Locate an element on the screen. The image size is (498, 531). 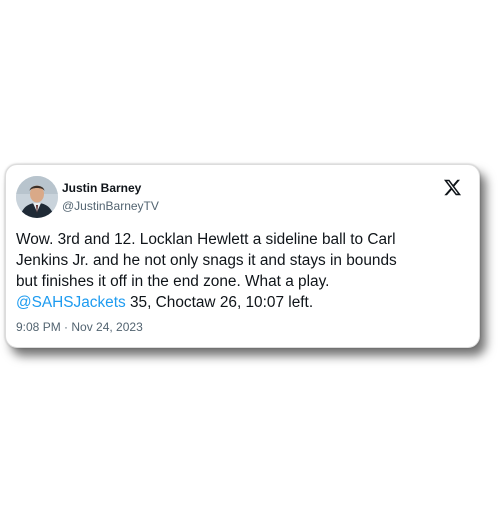
author-name: Justin Barney is located at coordinates (101, 188).